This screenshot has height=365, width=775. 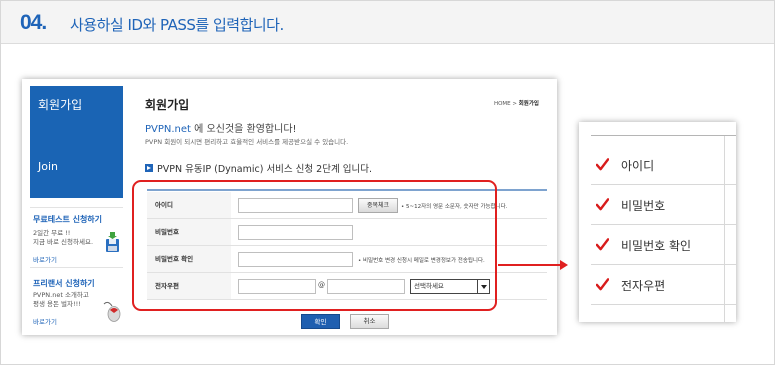 I want to click on promo-free-test-title: 무료테스트 신청하기, so click(x=67, y=219).